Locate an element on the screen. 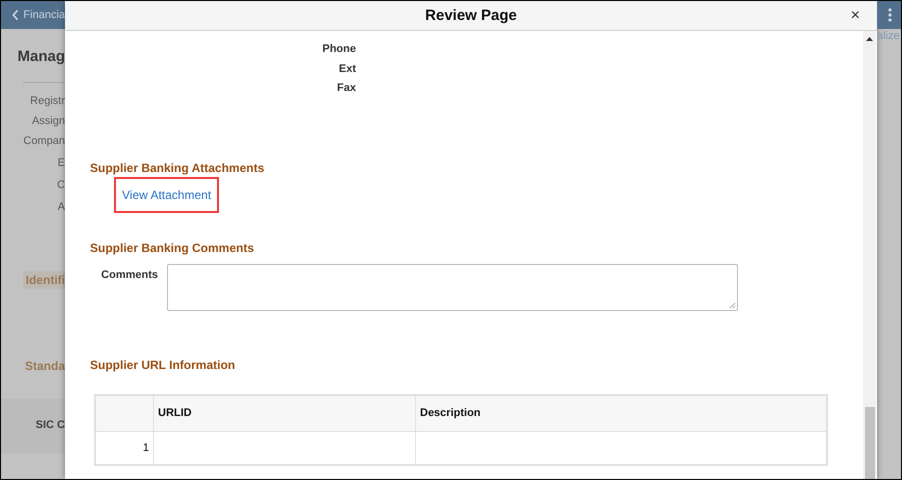 The image size is (902, 480). field-label: Fax is located at coordinates (346, 88).